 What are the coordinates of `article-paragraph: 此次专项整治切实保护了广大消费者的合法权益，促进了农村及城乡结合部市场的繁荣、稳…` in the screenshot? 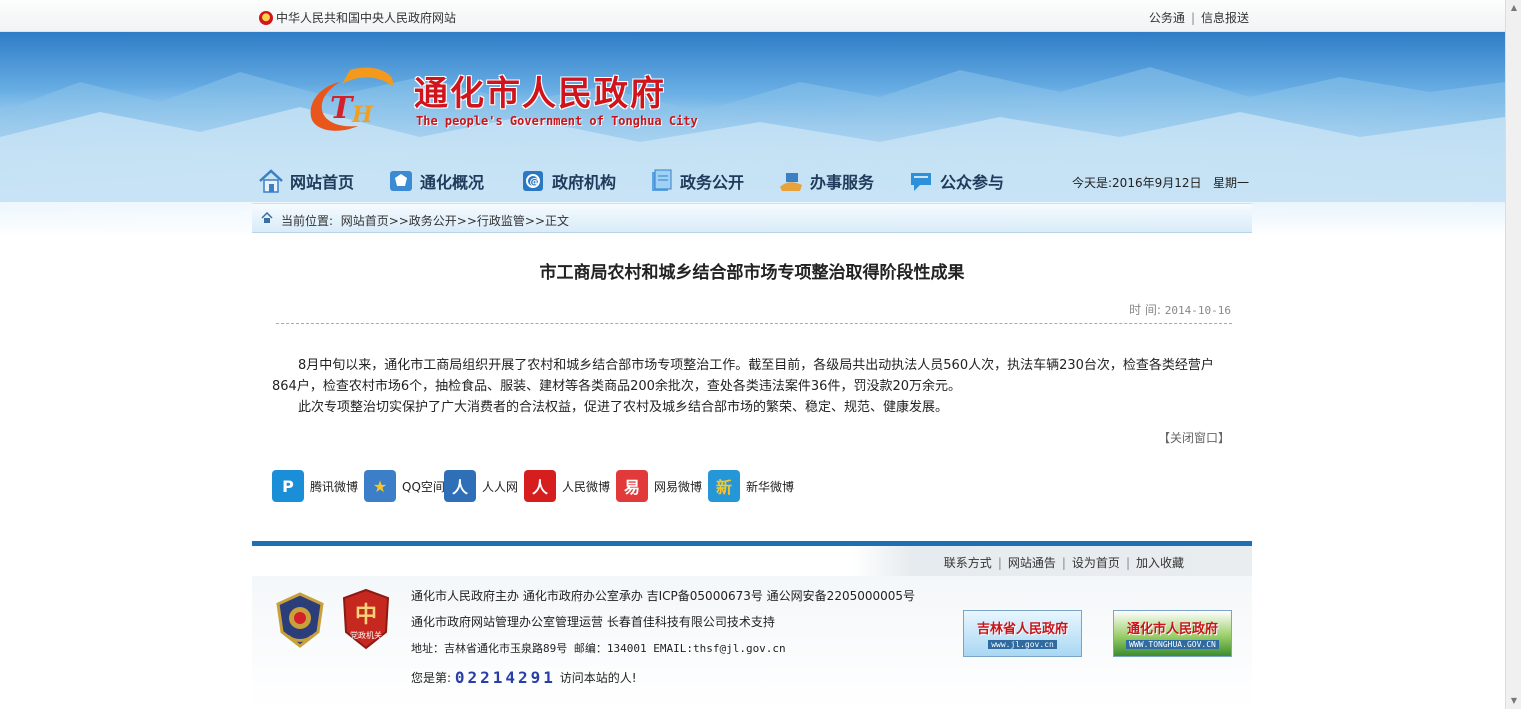 It's located at (623, 407).